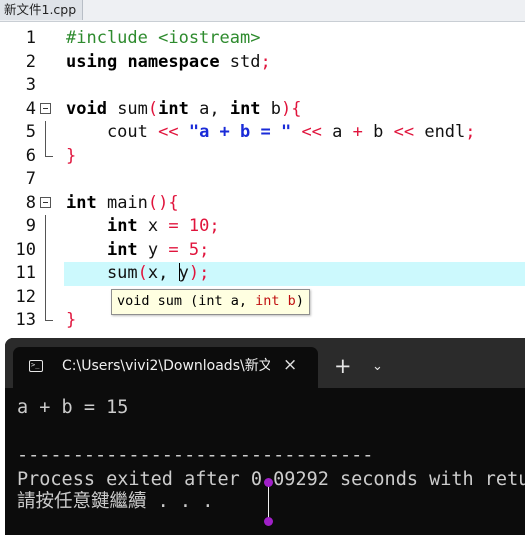 The height and width of the screenshot is (535, 525). Describe the element at coordinates (112, 132) in the screenshot. I see `identifier: cout` at that location.